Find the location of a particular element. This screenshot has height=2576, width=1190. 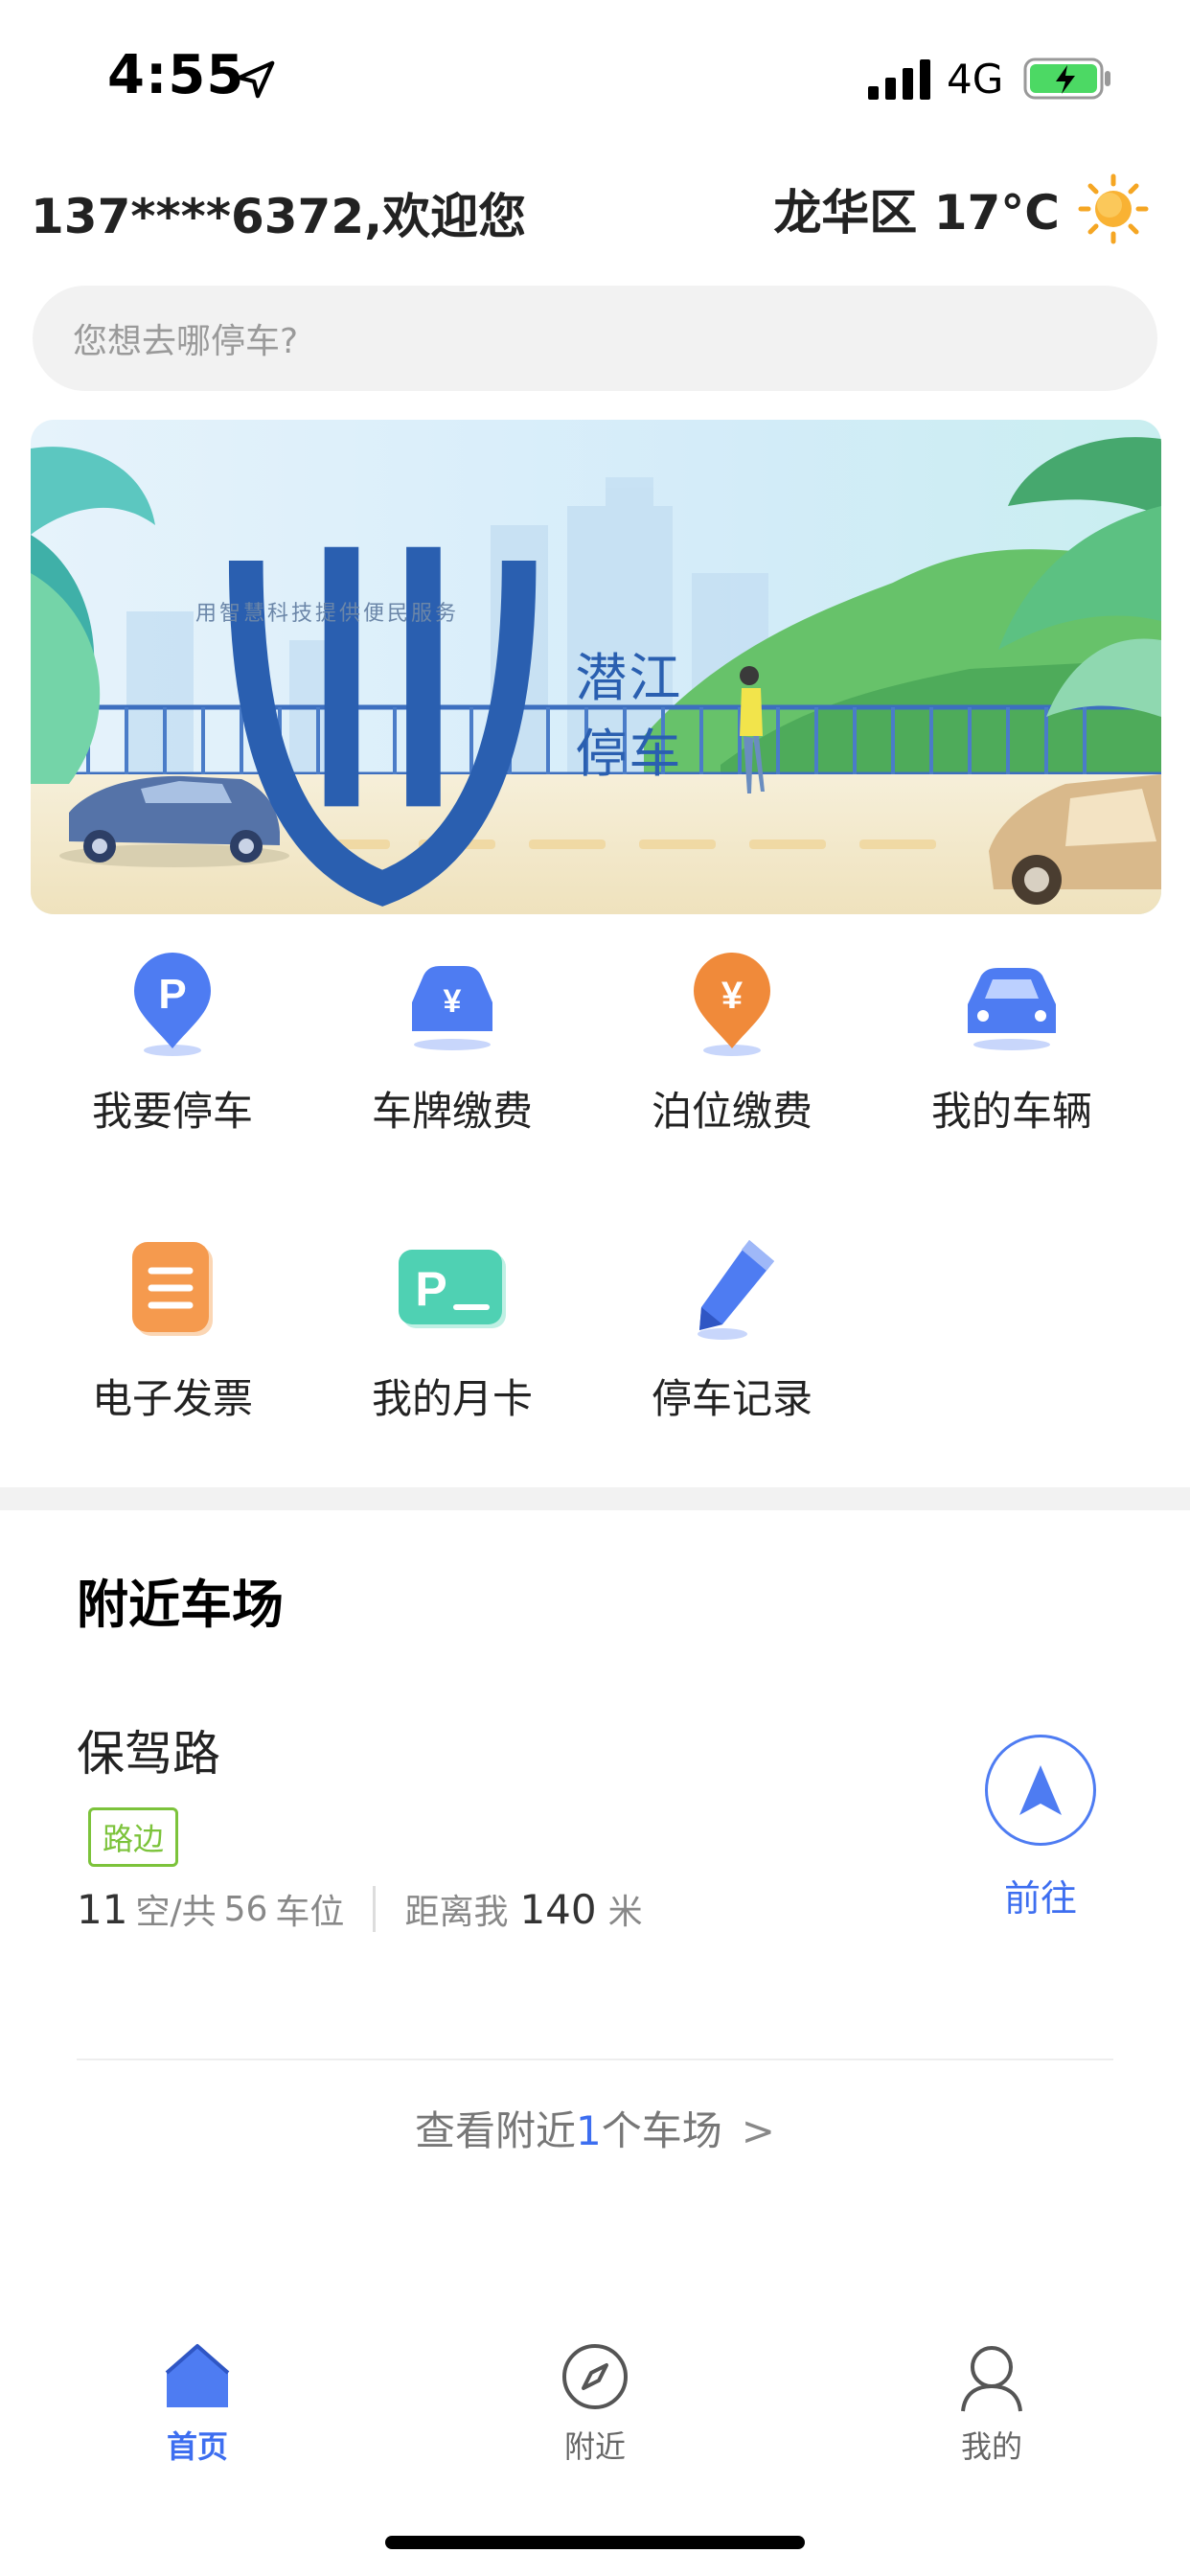

banner-brand: 潜江停车 is located at coordinates (464, 710).